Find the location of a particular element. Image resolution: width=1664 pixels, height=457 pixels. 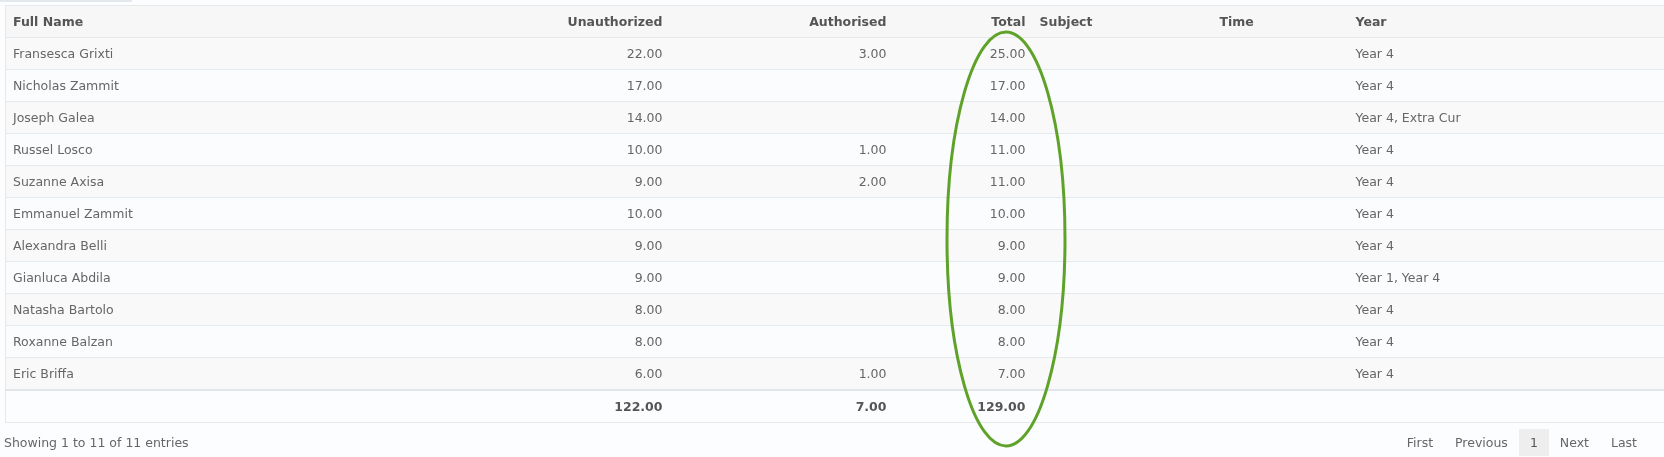

column-header: Time is located at coordinates (1280, 21).